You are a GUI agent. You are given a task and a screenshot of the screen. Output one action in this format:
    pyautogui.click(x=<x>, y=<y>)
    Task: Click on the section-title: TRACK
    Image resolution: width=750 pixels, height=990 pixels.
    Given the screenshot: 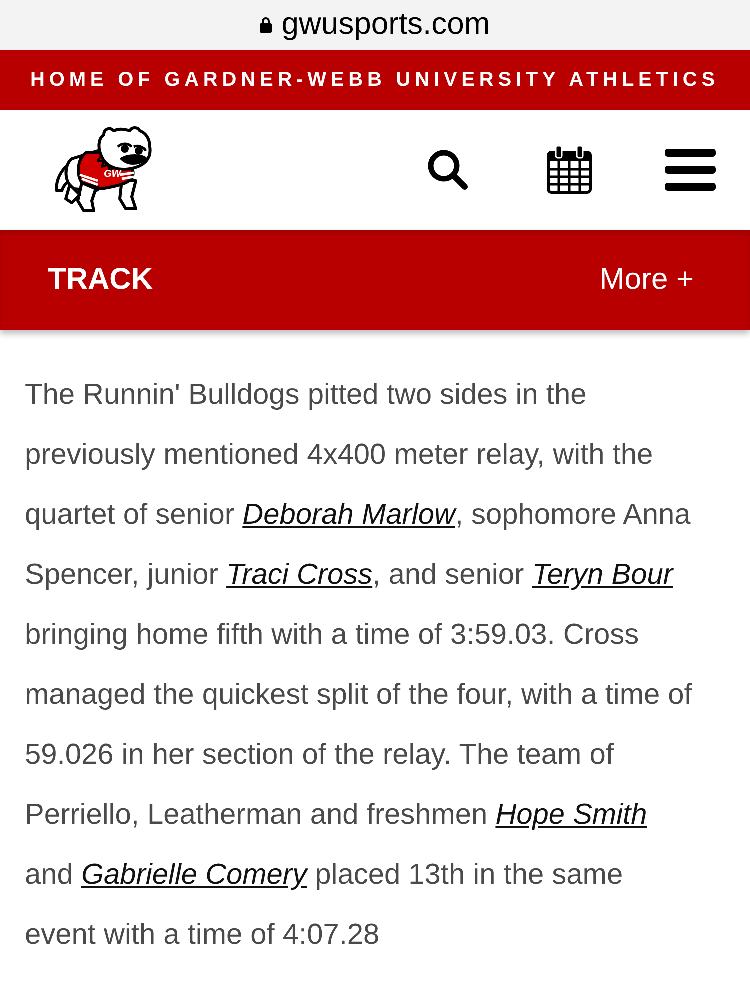 What is the action you would take?
    pyautogui.click(x=100, y=280)
    